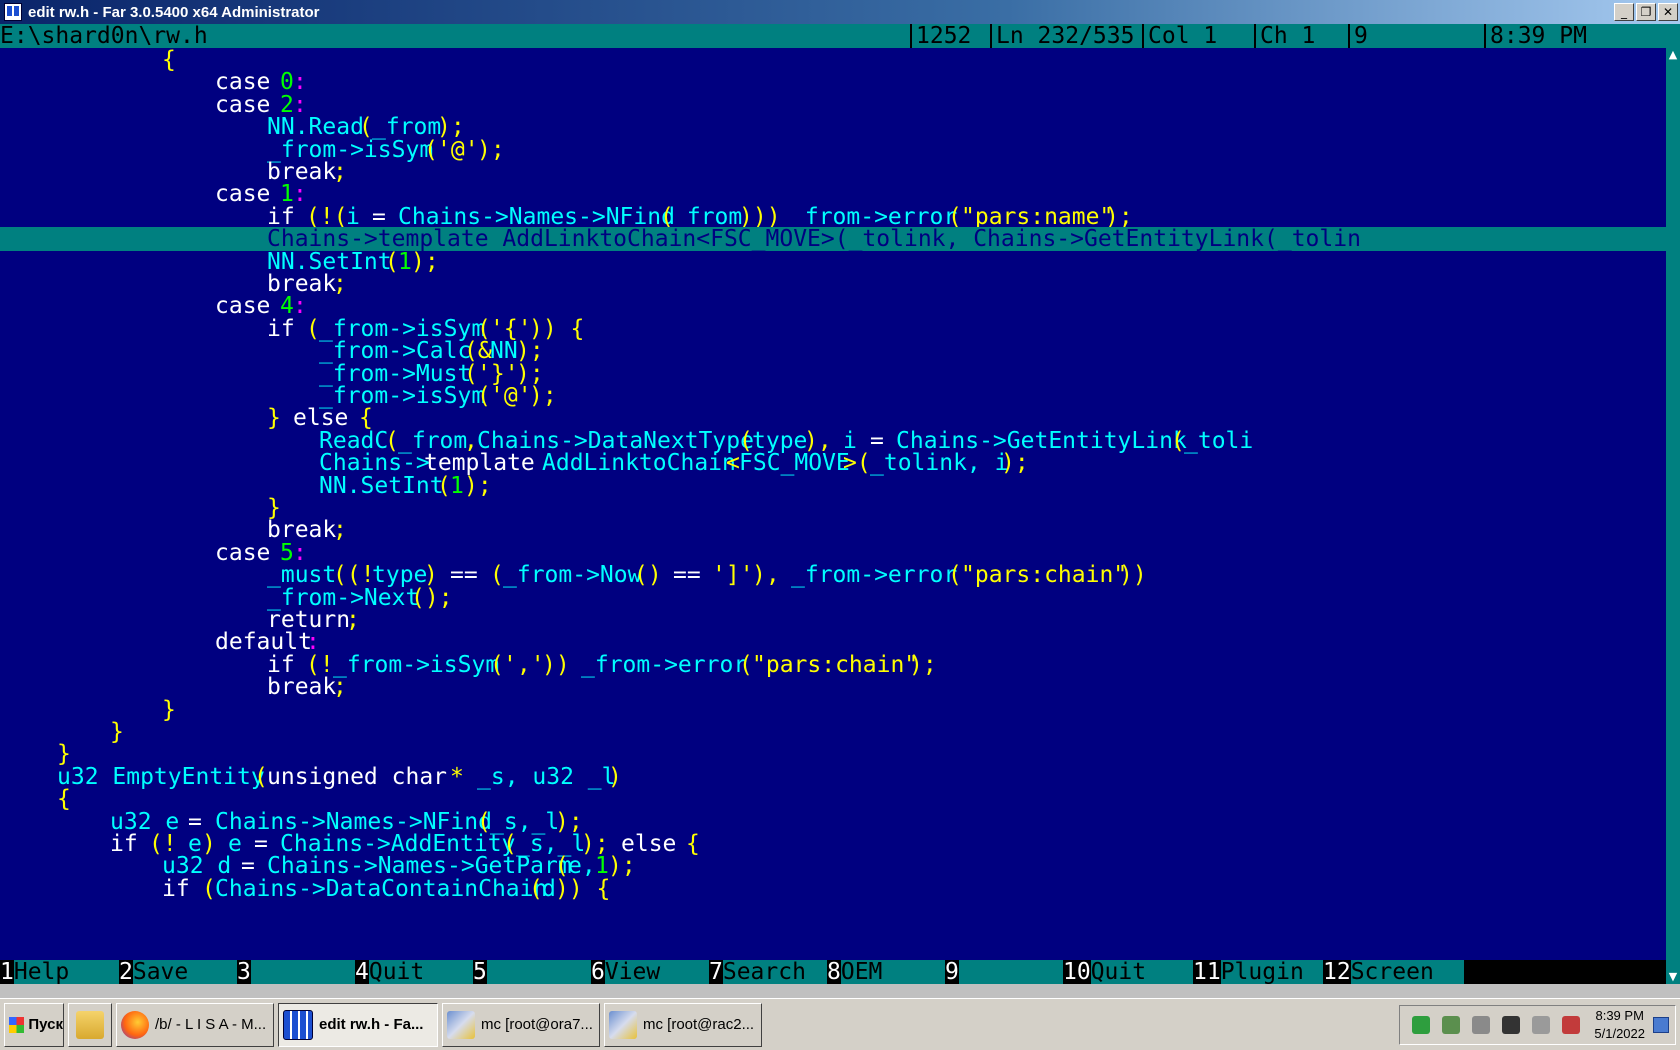 The image size is (1680, 1050). I want to click on code-token: ((!, so click(354, 575).